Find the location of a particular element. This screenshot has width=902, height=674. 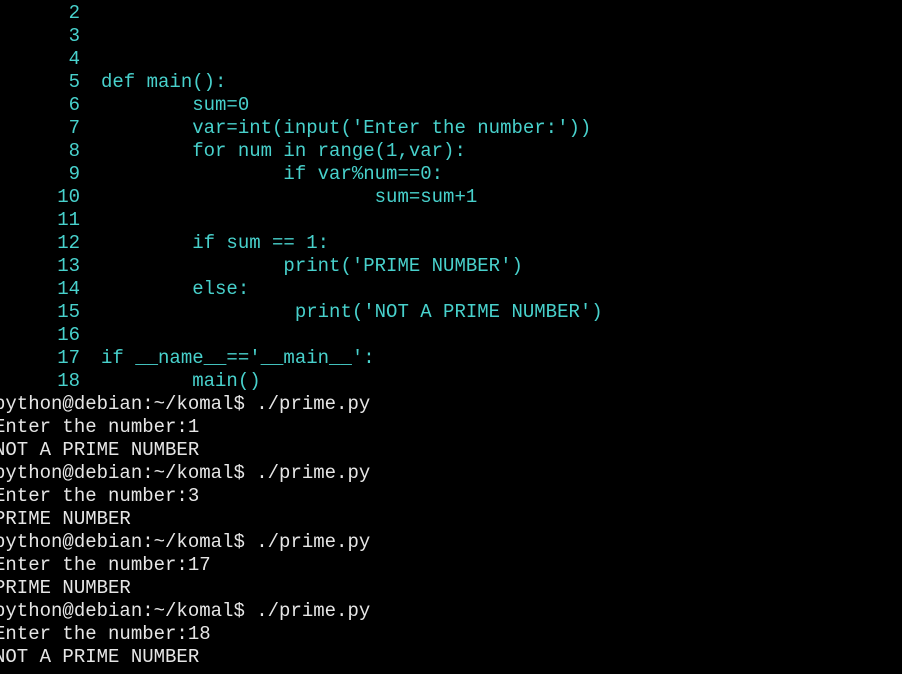

code-text: def main(): is located at coordinates (164, 82).